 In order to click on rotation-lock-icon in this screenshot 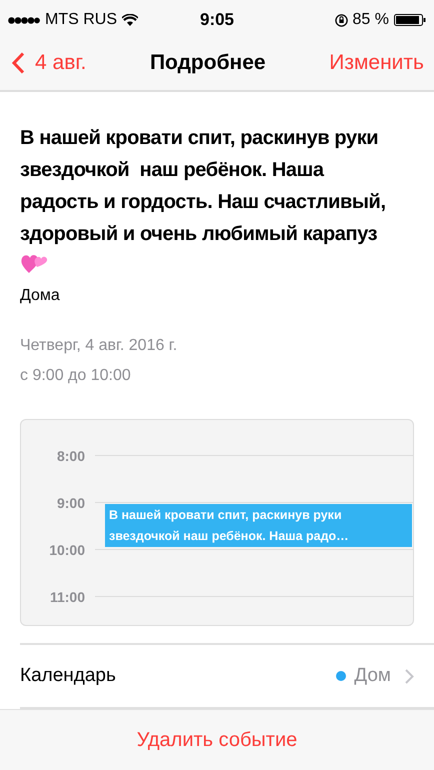, I will do `click(341, 20)`.